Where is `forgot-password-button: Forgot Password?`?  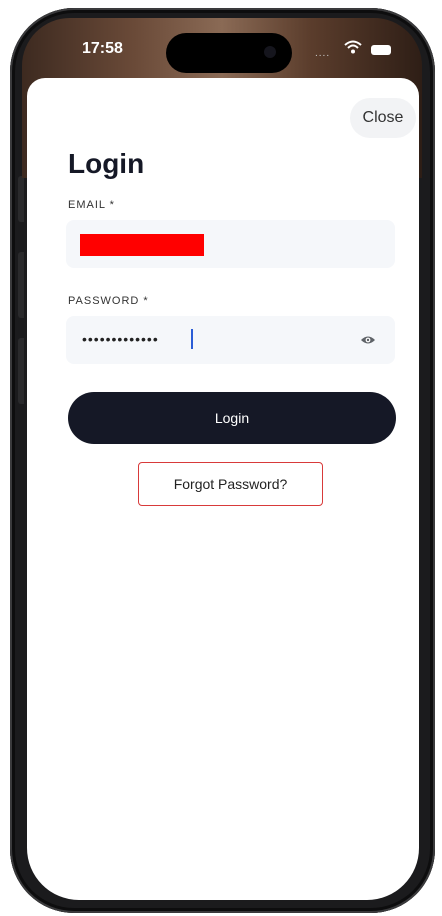 forgot-password-button: Forgot Password? is located at coordinates (230, 484).